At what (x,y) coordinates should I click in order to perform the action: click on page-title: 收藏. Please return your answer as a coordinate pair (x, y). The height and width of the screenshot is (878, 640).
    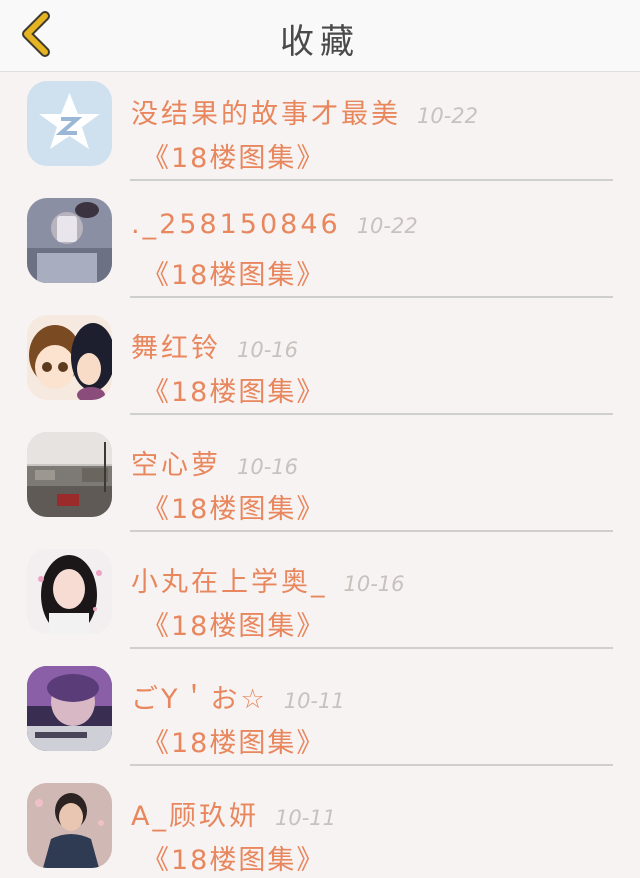
    Looking at the image, I should click on (320, 42).